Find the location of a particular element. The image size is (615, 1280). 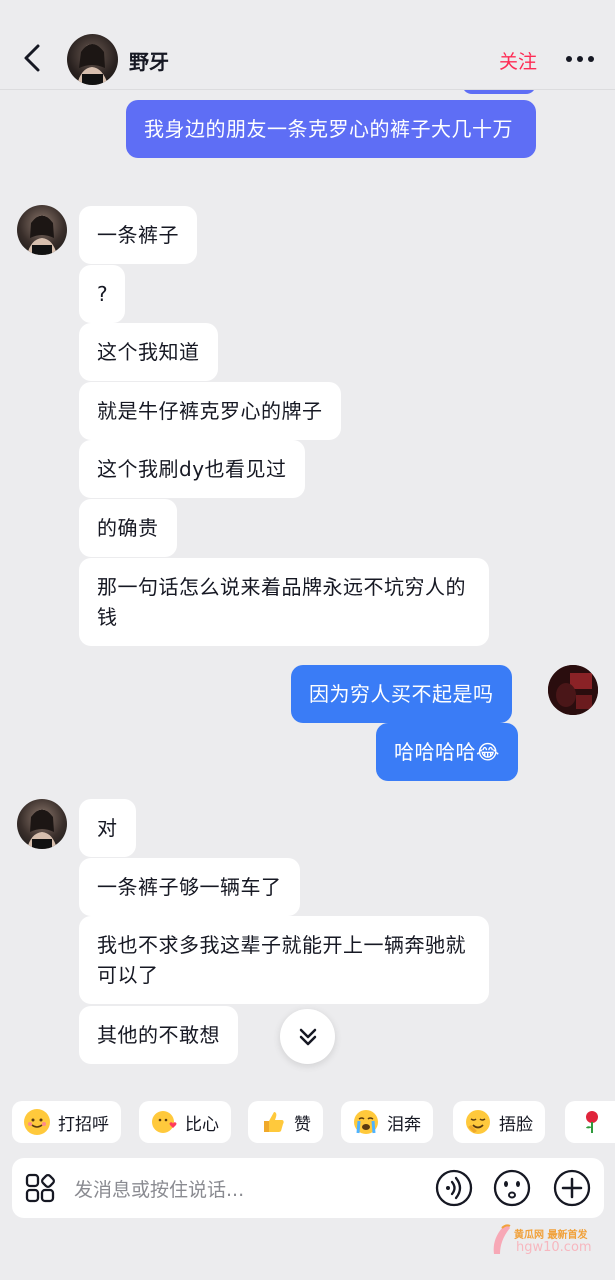

incoming-message: 我也不求多我这辈子就能开上一辆奔驰就可以了 is located at coordinates (284, 960).